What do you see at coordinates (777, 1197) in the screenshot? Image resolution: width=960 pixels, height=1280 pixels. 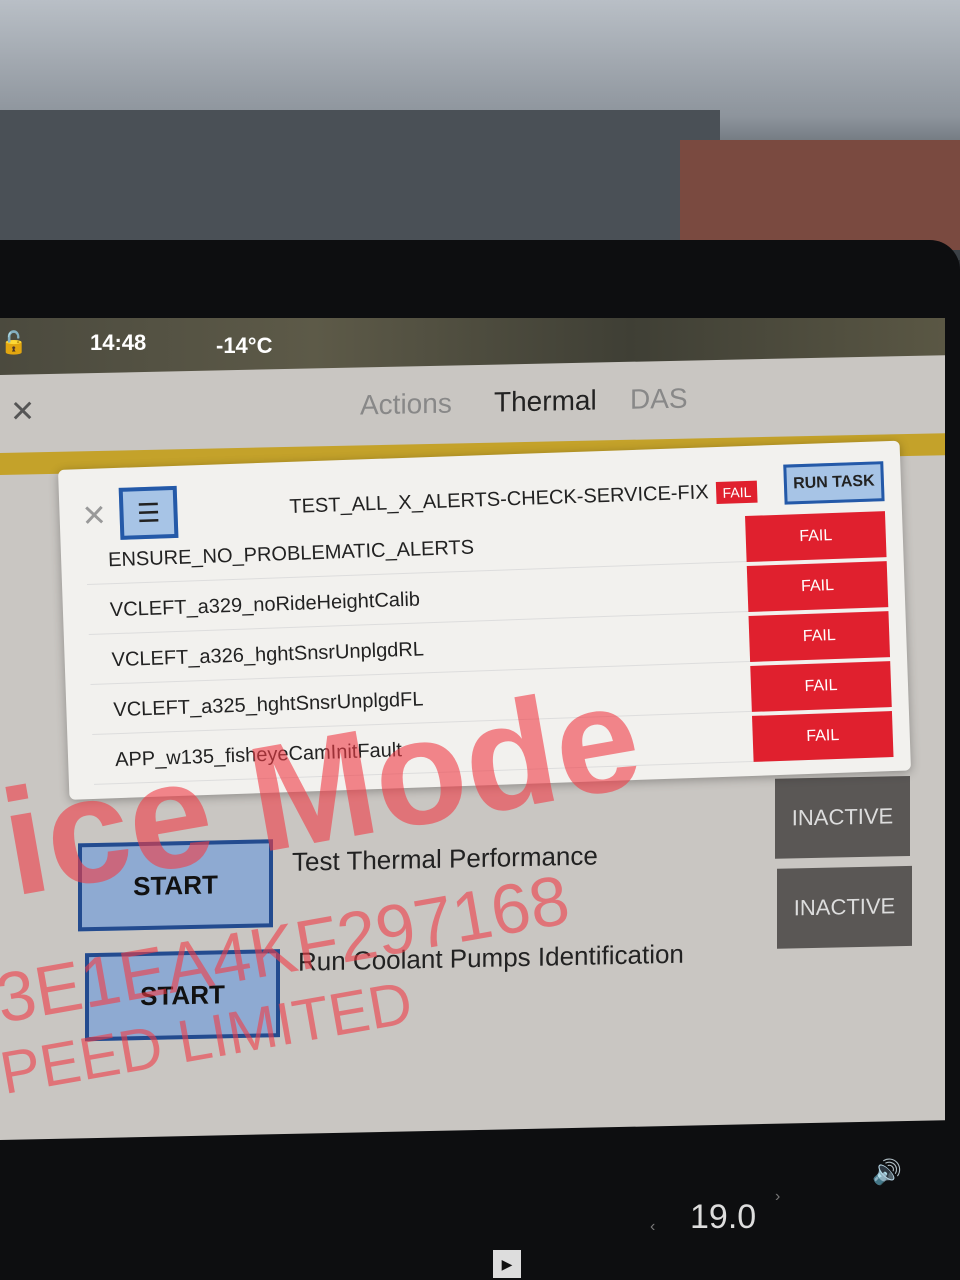 I see `temp-up-icon: ›` at bounding box center [777, 1197].